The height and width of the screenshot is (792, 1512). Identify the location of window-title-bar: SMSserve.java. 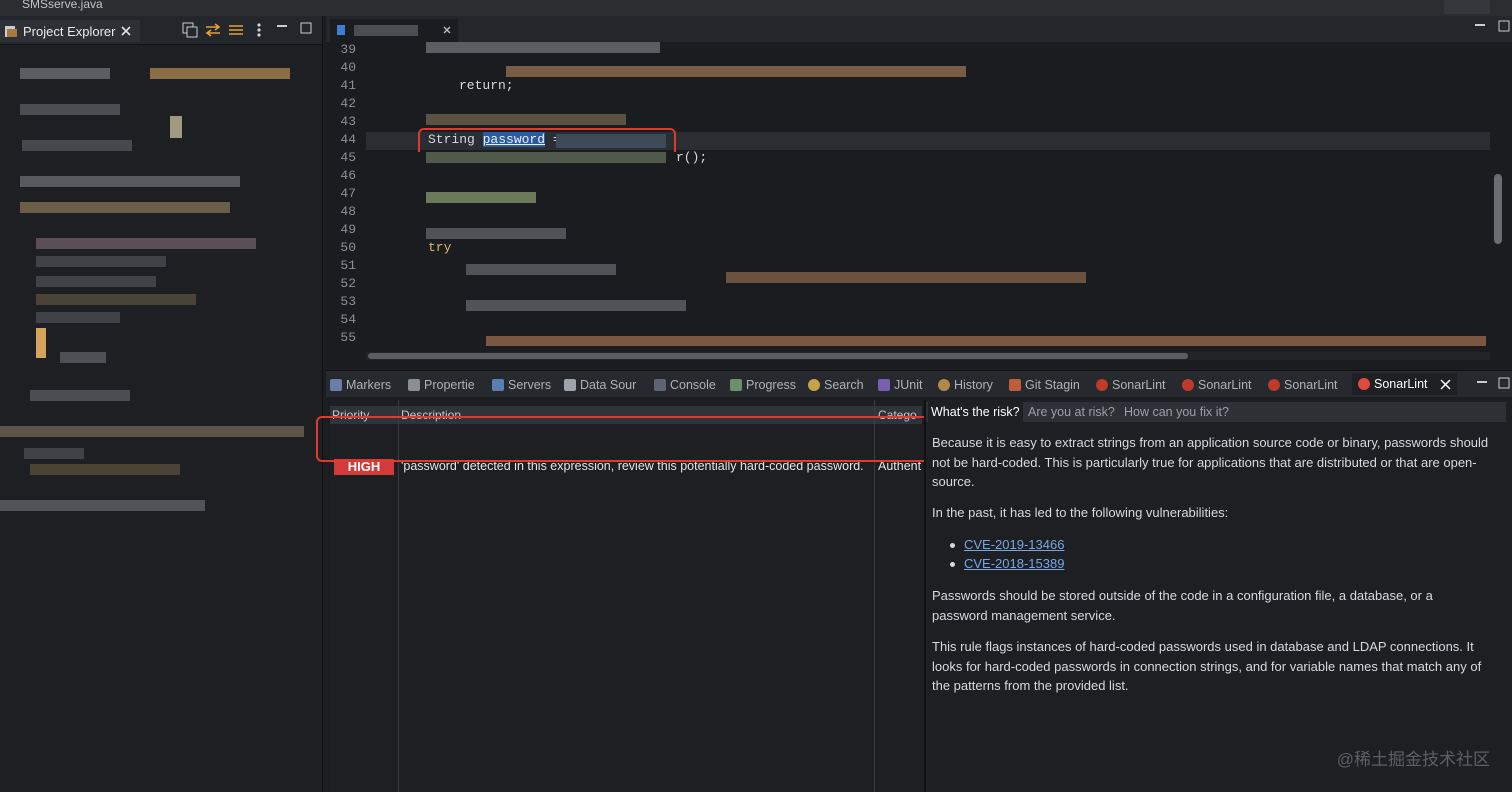
(756, 8).